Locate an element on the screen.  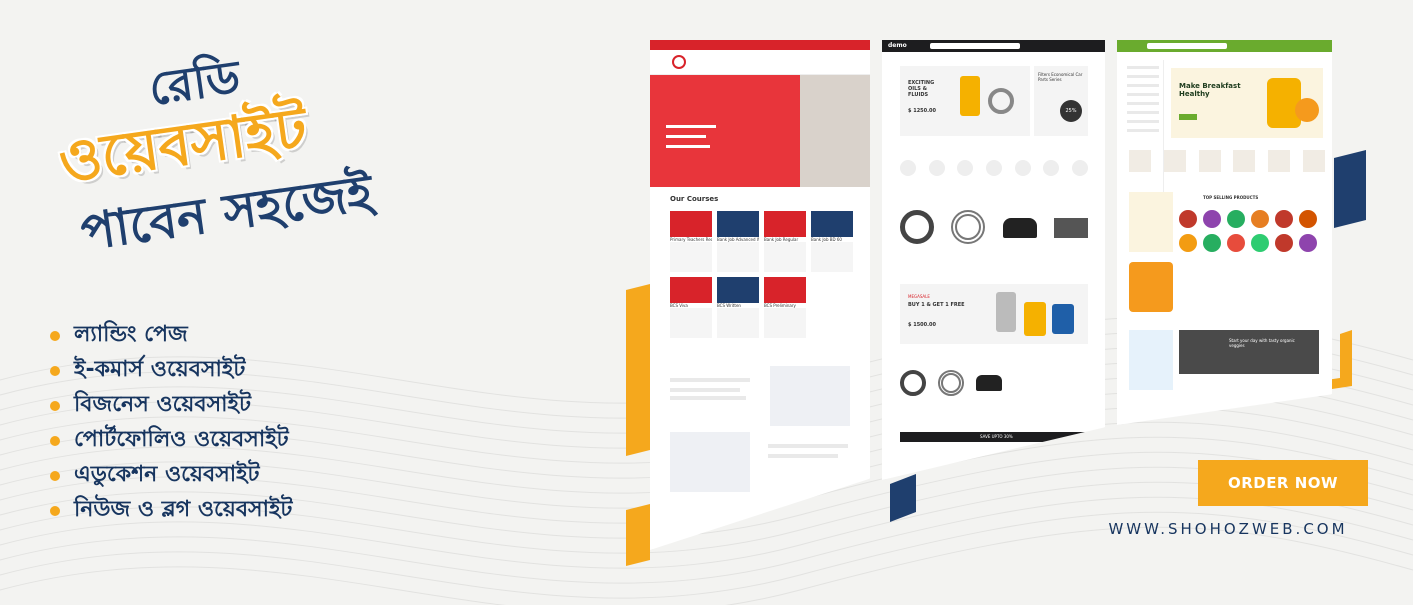
brake-pad-icon is located at coordinates (1070, 228).